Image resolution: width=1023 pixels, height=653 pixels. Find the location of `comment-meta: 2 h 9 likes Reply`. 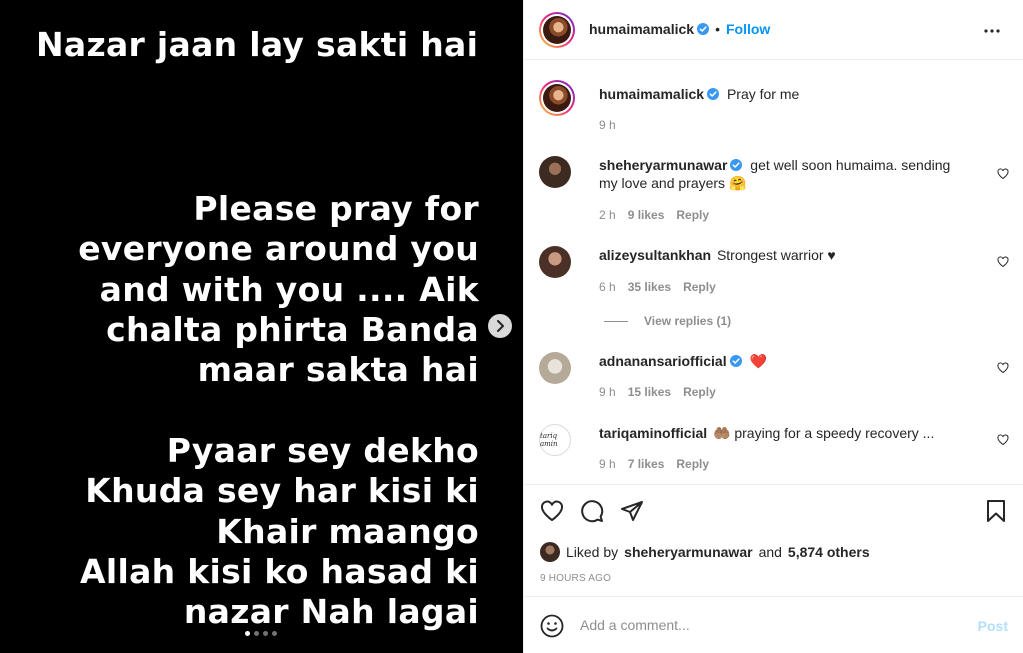

comment-meta: 2 h 9 likes Reply is located at coordinates (654, 215).